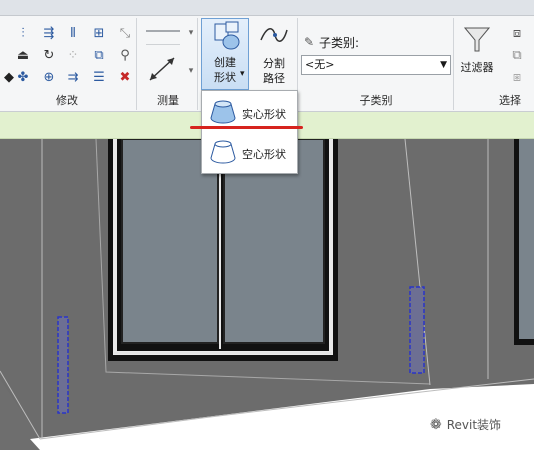 This screenshot has width=534, height=450. I want to click on filter-label: 过滤器, so click(477, 67).